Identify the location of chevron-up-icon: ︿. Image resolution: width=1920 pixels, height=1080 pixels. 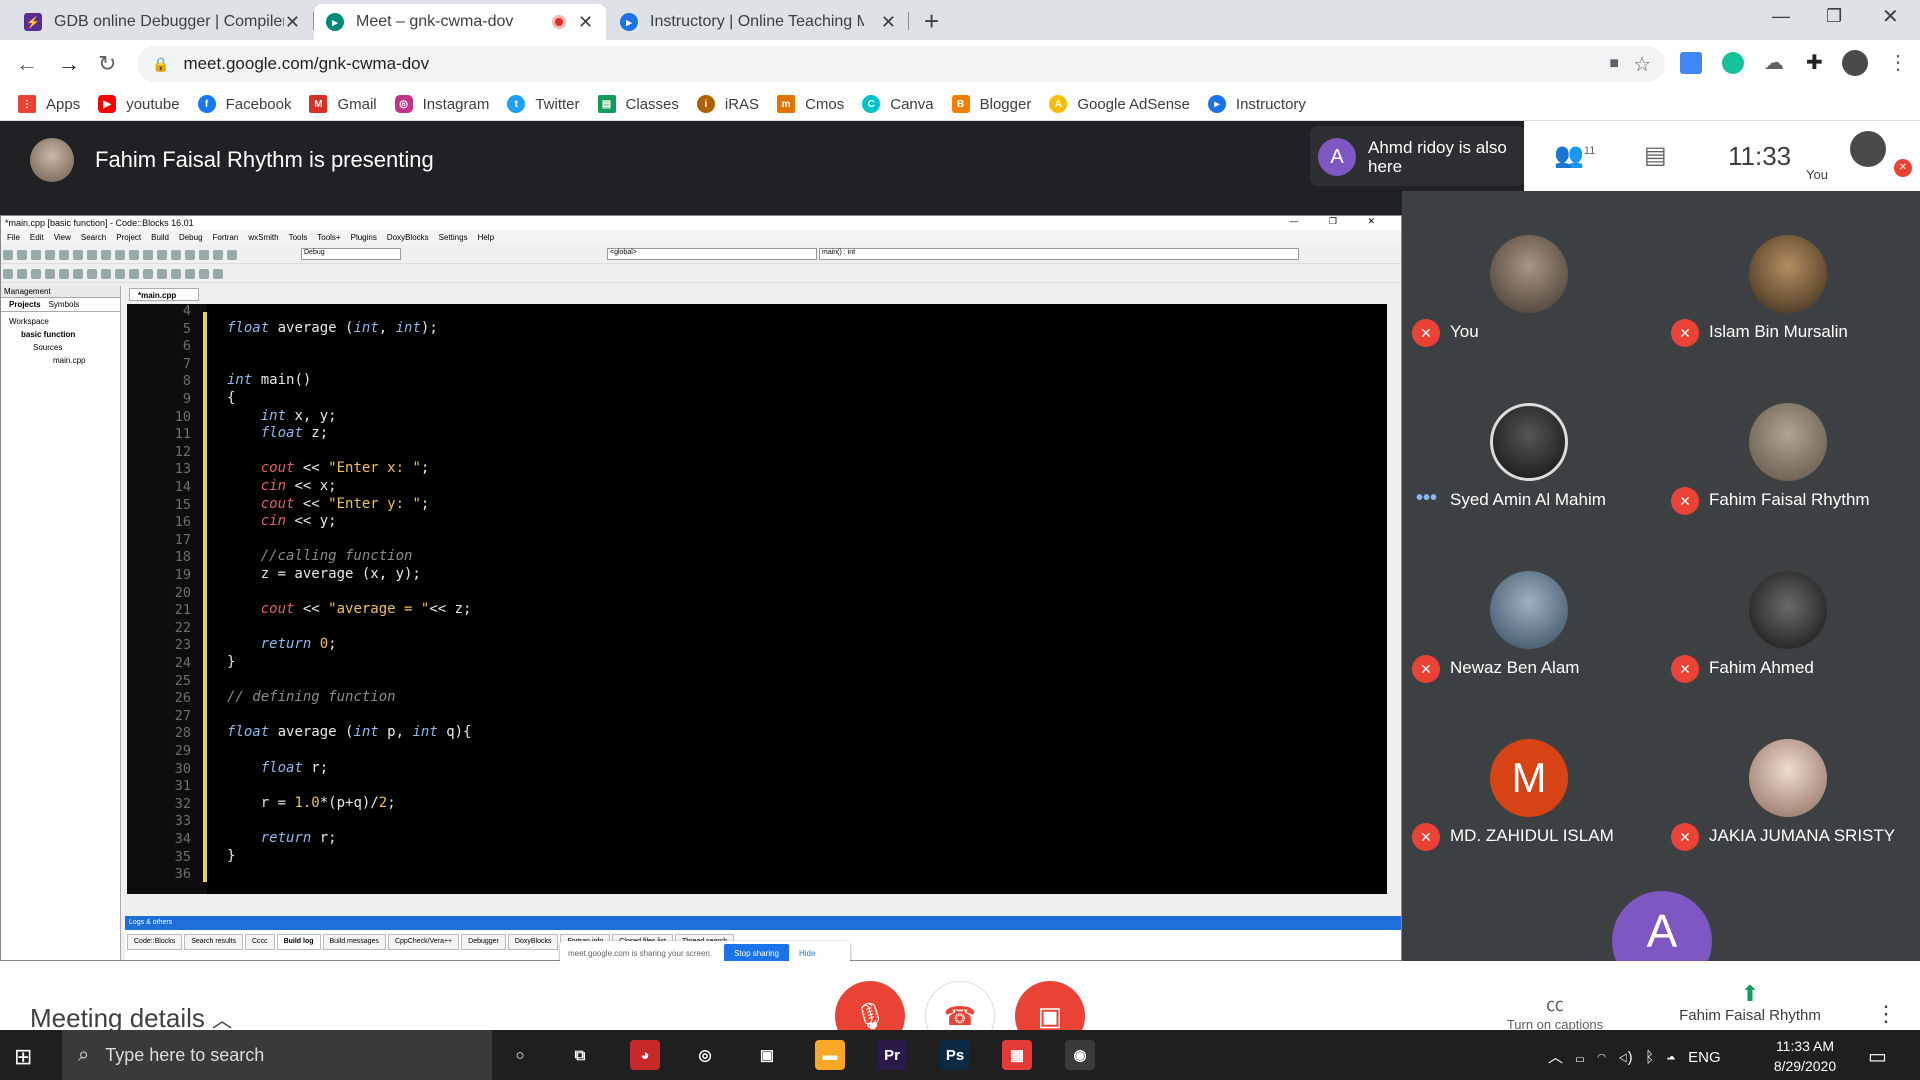
(1555, 1057).